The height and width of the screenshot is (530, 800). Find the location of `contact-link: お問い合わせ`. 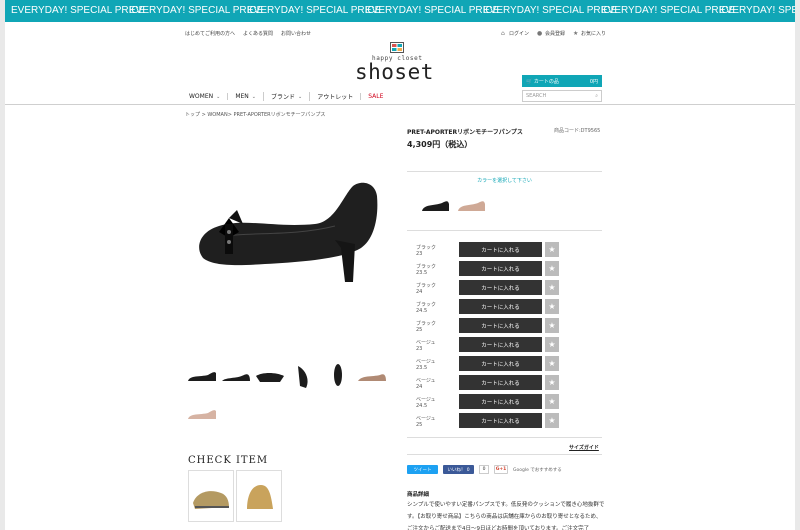

contact-link: お問い合わせ is located at coordinates (296, 33).